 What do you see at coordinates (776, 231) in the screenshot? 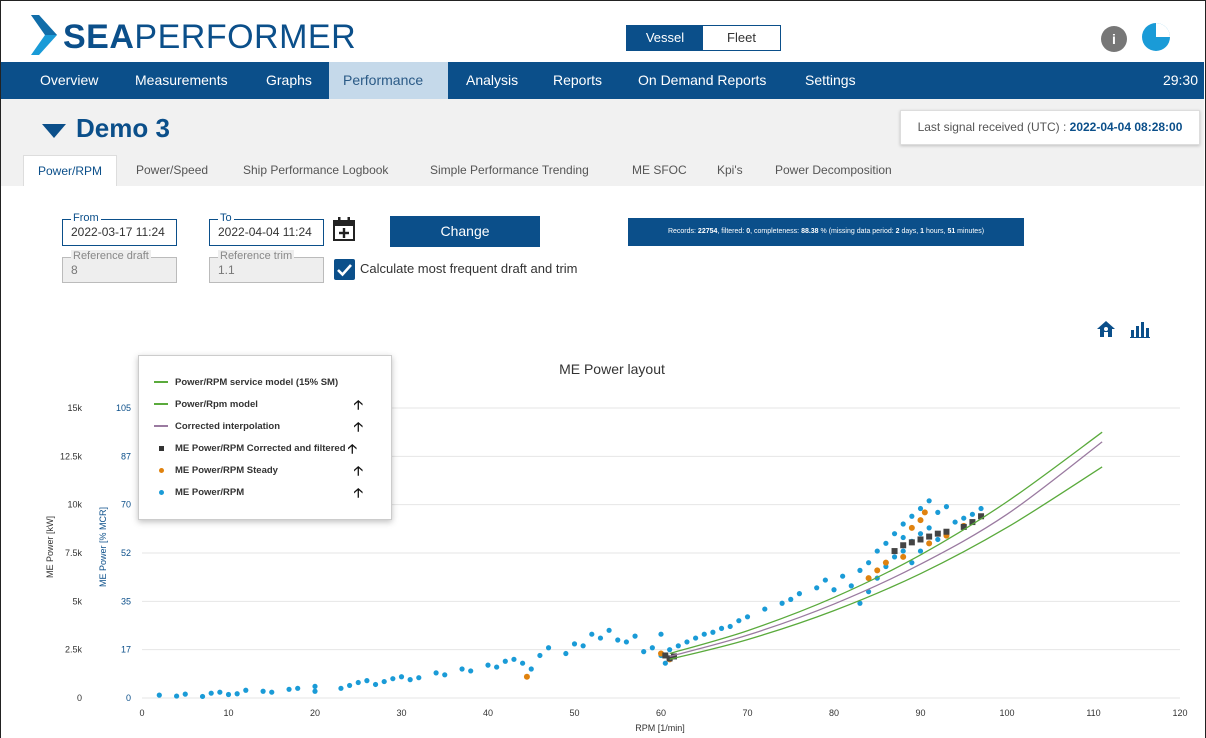
I see `records-text: , completeness:` at bounding box center [776, 231].